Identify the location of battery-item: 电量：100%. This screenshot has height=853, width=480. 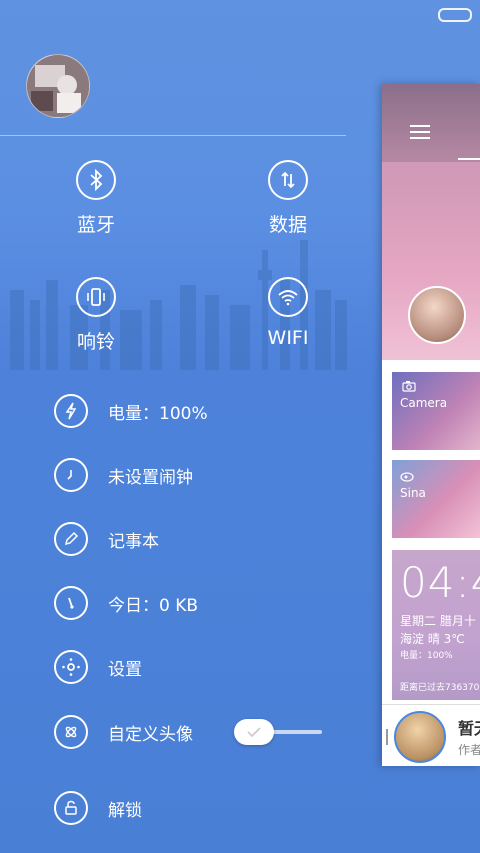
(131, 411).